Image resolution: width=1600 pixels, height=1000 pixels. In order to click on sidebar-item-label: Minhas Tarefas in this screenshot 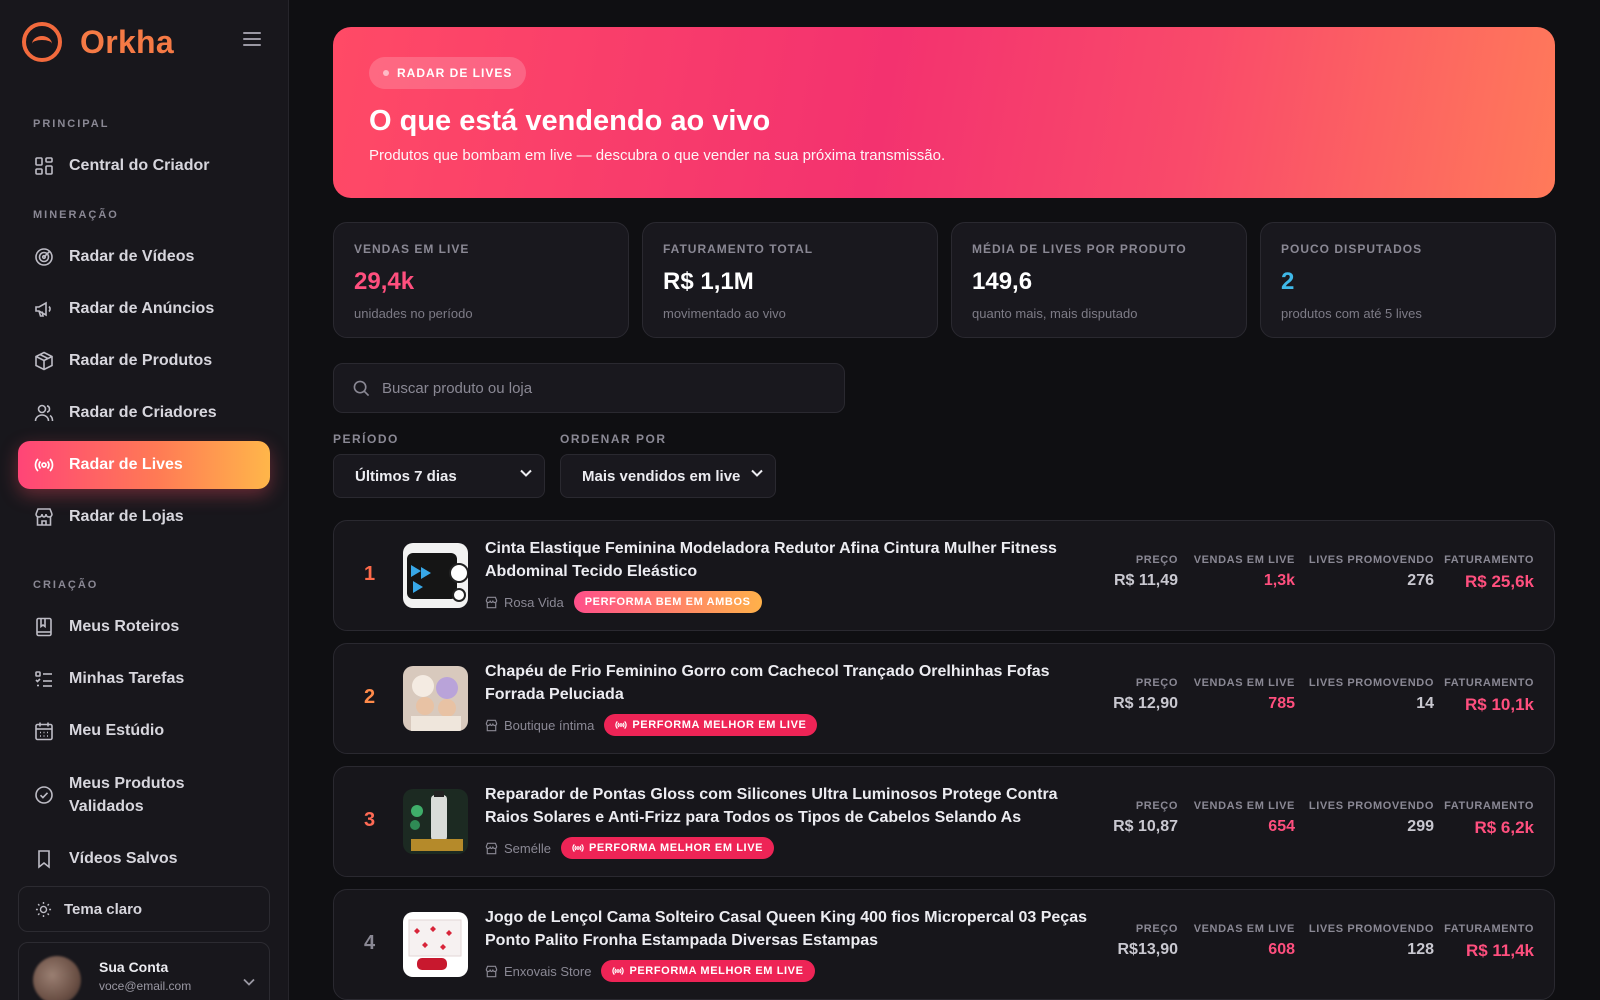, I will do `click(127, 678)`.